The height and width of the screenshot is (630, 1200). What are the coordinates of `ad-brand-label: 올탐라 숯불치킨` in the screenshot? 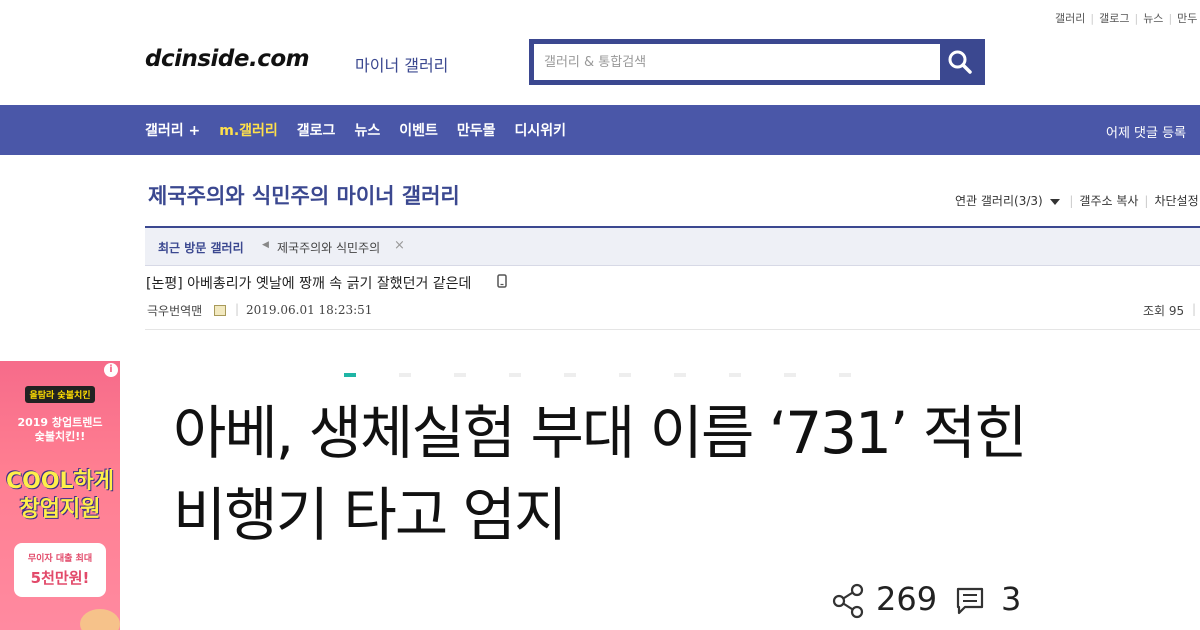 It's located at (60, 394).